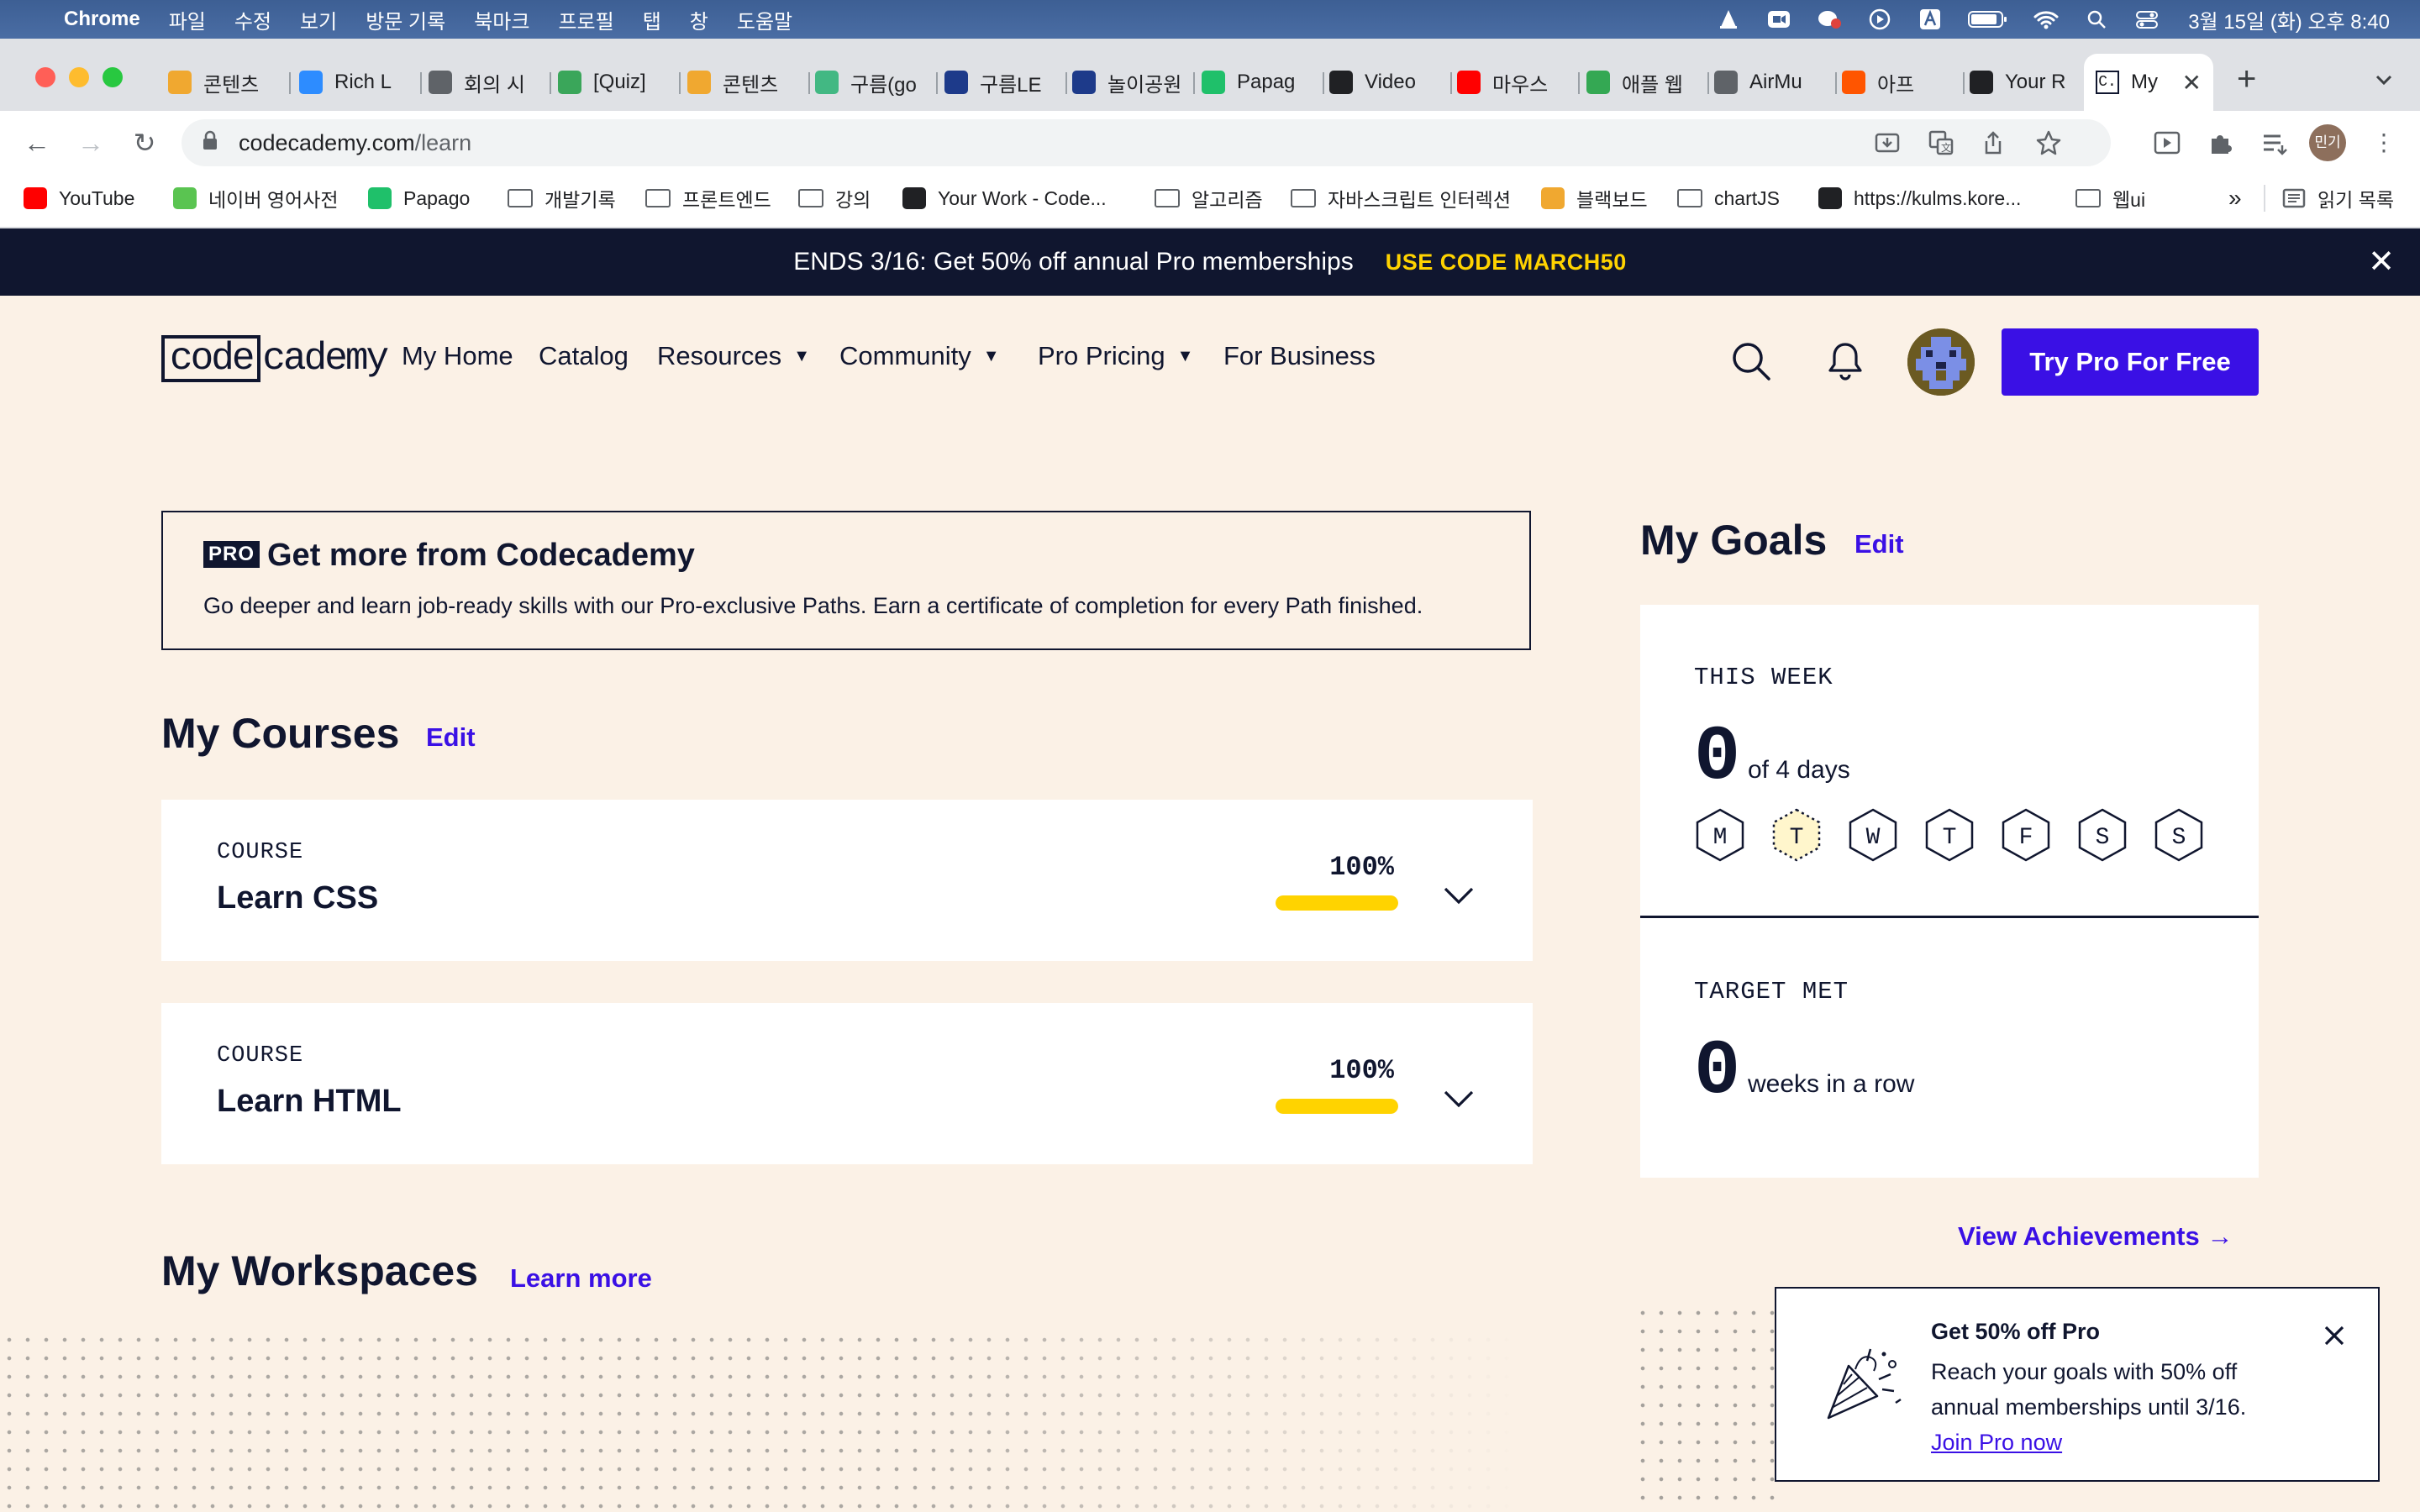  I want to click on browser-tab: AirMu, so click(1775, 82).